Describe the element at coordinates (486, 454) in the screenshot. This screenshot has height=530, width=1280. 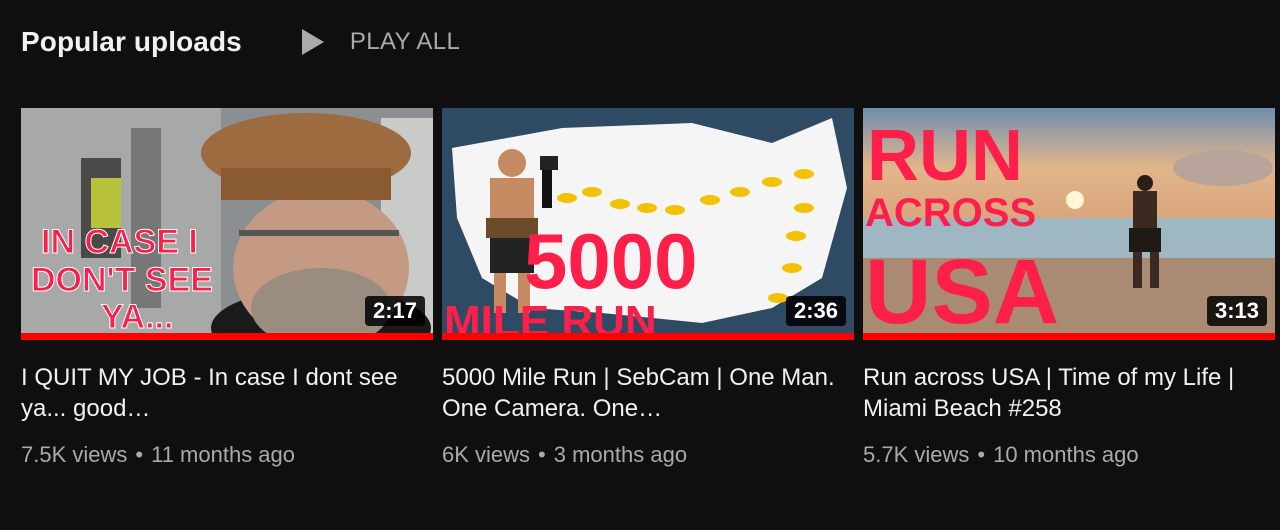
I see `view-count: 6K views` at that location.